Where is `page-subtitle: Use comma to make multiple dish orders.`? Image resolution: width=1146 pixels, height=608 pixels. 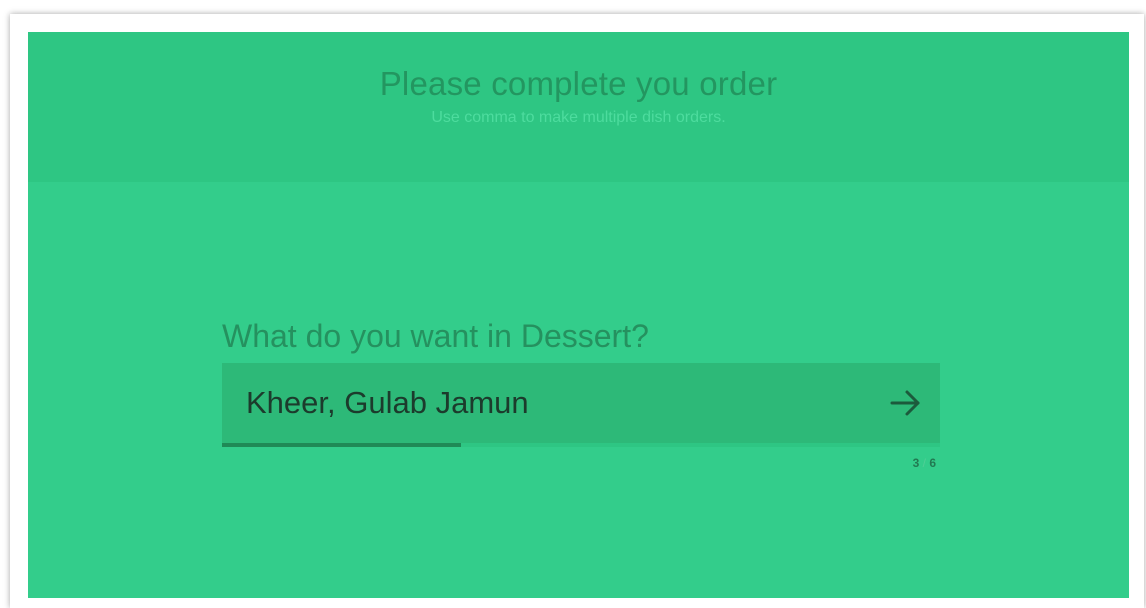 page-subtitle: Use comma to make multiple dish orders. is located at coordinates (578, 117).